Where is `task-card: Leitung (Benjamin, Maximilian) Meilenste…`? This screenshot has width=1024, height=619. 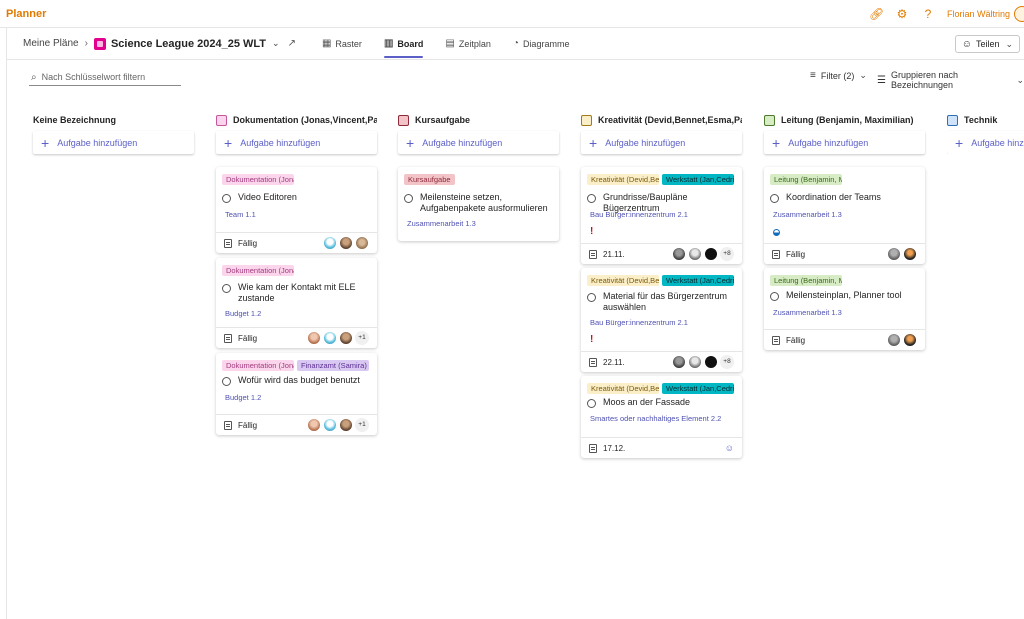 task-card: Leitung (Benjamin, Maximilian) Meilenste… is located at coordinates (844, 309).